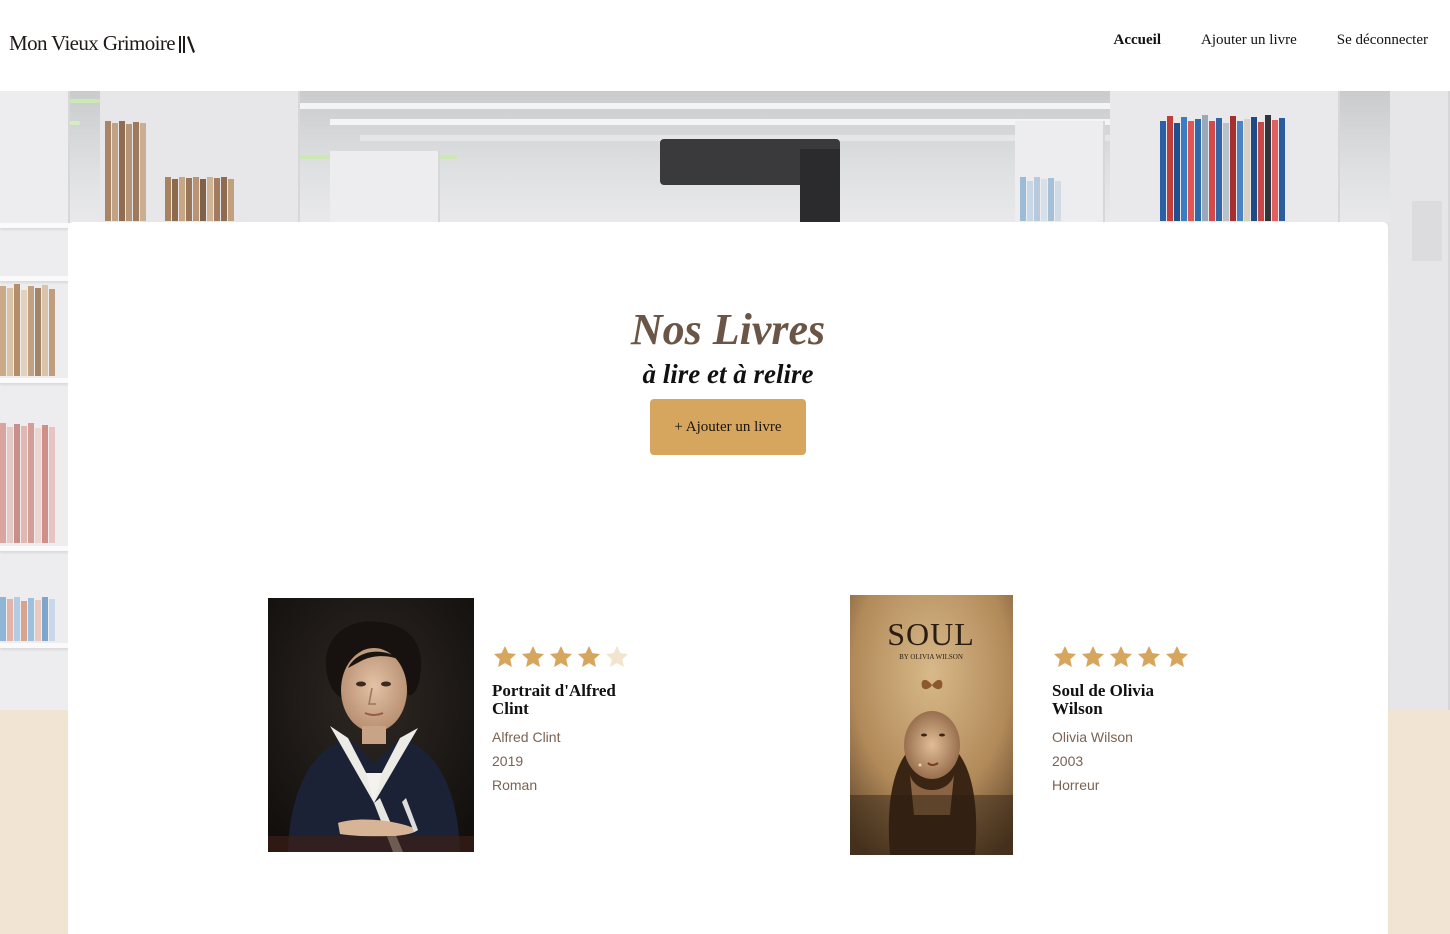  Describe the element at coordinates (1068, 761) in the screenshot. I see `book-year: 2003` at that location.